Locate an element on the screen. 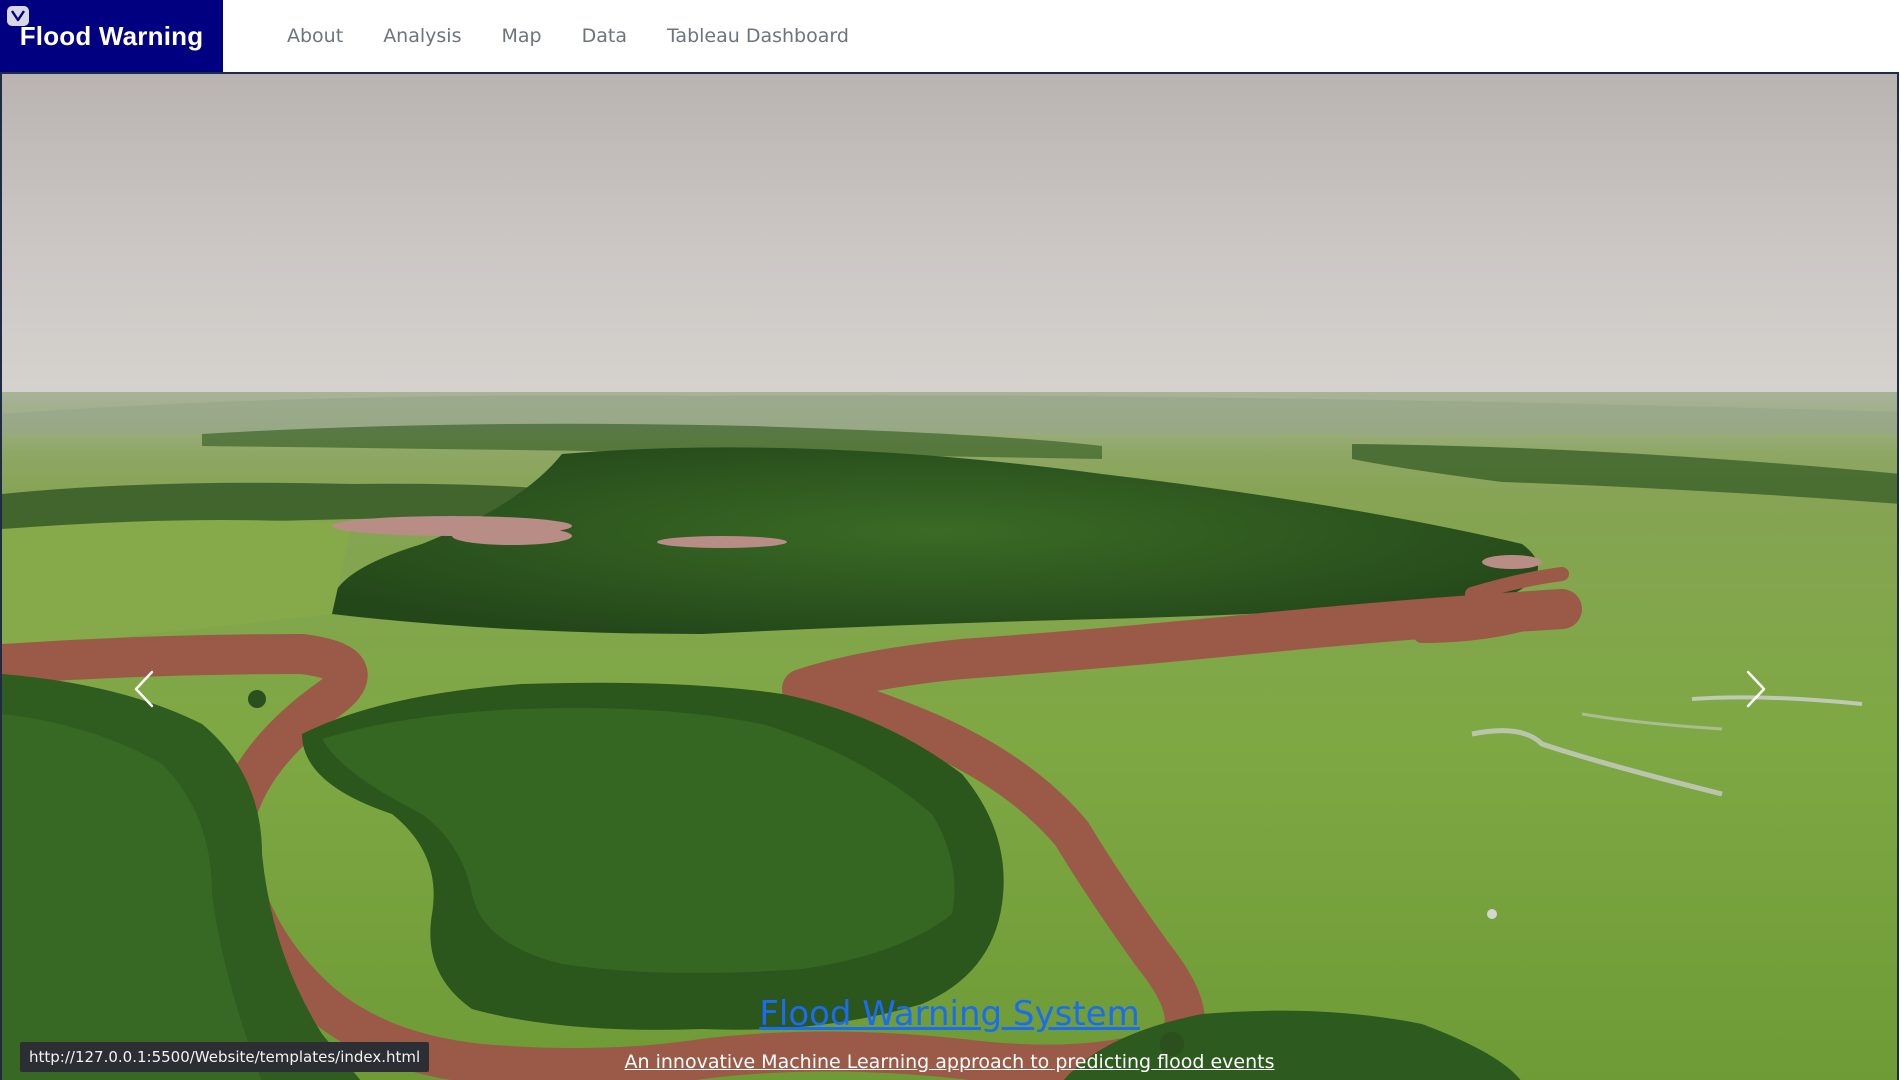 Image resolution: width=1901 pixels, height=1080 pixels. brand-label: Flood Warning is located at coordinates (111, 35).